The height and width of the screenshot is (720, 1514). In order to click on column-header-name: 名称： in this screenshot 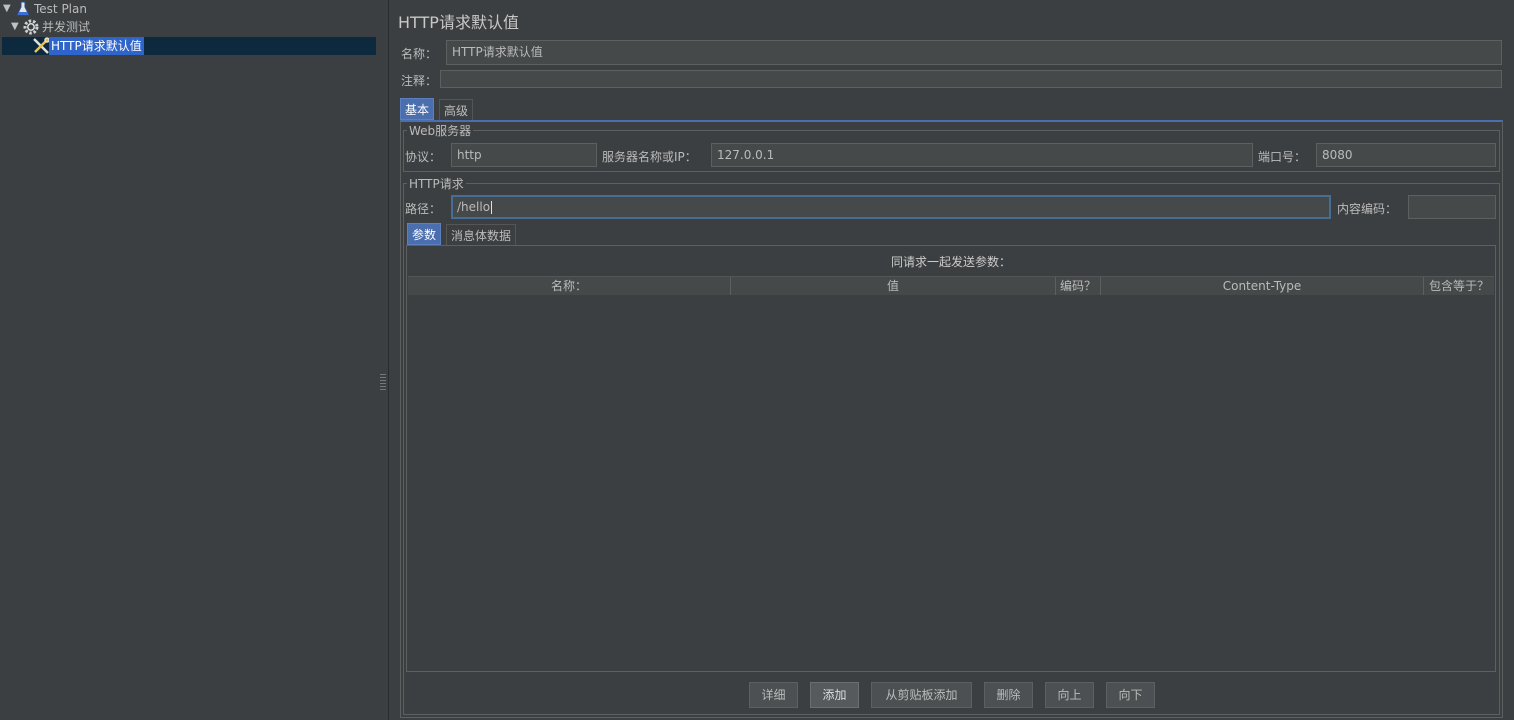, I will do `click(569, 286)`.